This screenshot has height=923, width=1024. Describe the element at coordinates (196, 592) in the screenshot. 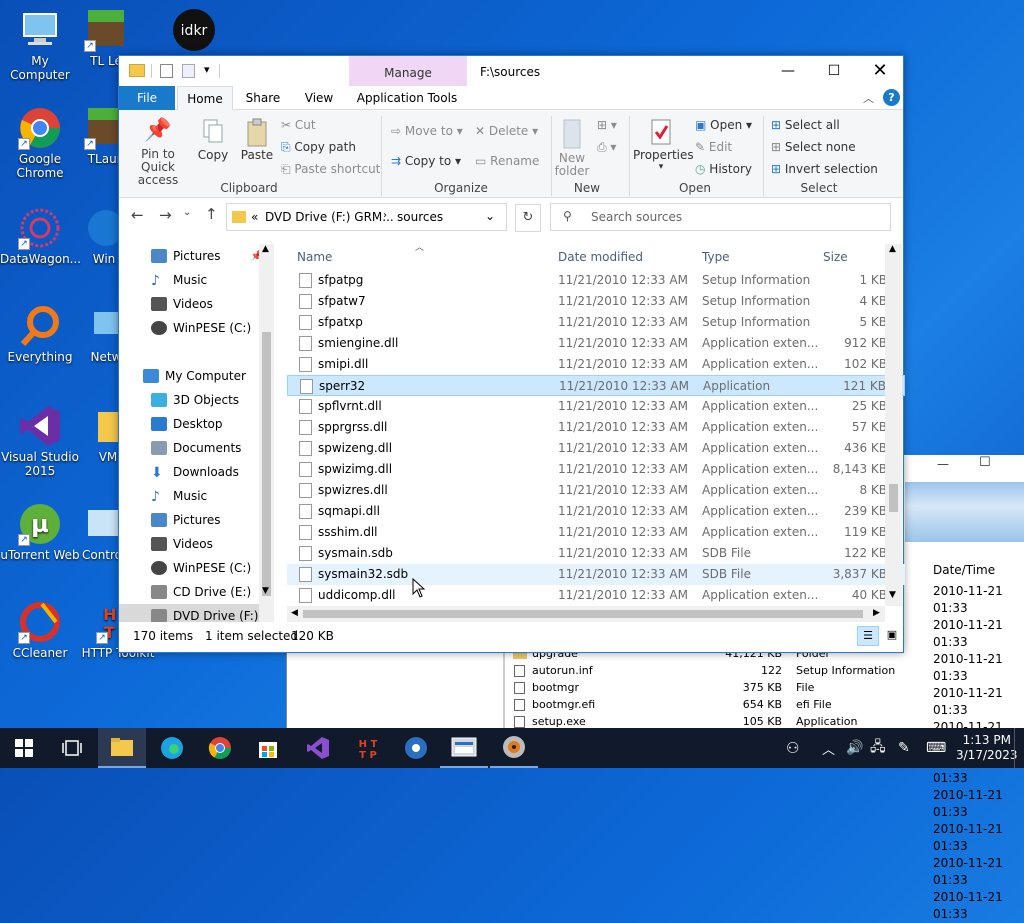

I see `nav-item: CD Drive (E:)` at that location.